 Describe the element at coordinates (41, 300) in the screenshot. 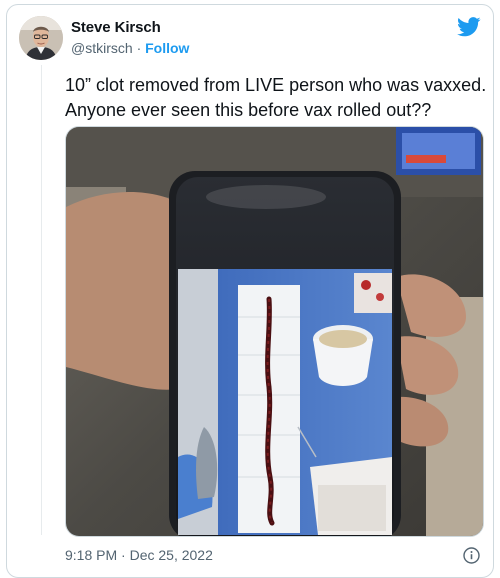

I see `thread-line` at that location.